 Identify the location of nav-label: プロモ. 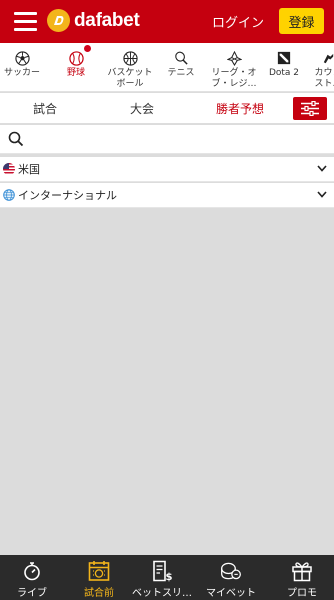
(302, 593).